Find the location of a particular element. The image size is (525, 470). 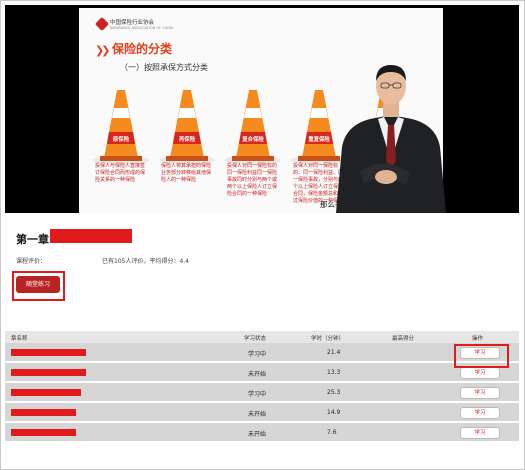

study-duration: 7.6 is located at coordinates (332, 432).